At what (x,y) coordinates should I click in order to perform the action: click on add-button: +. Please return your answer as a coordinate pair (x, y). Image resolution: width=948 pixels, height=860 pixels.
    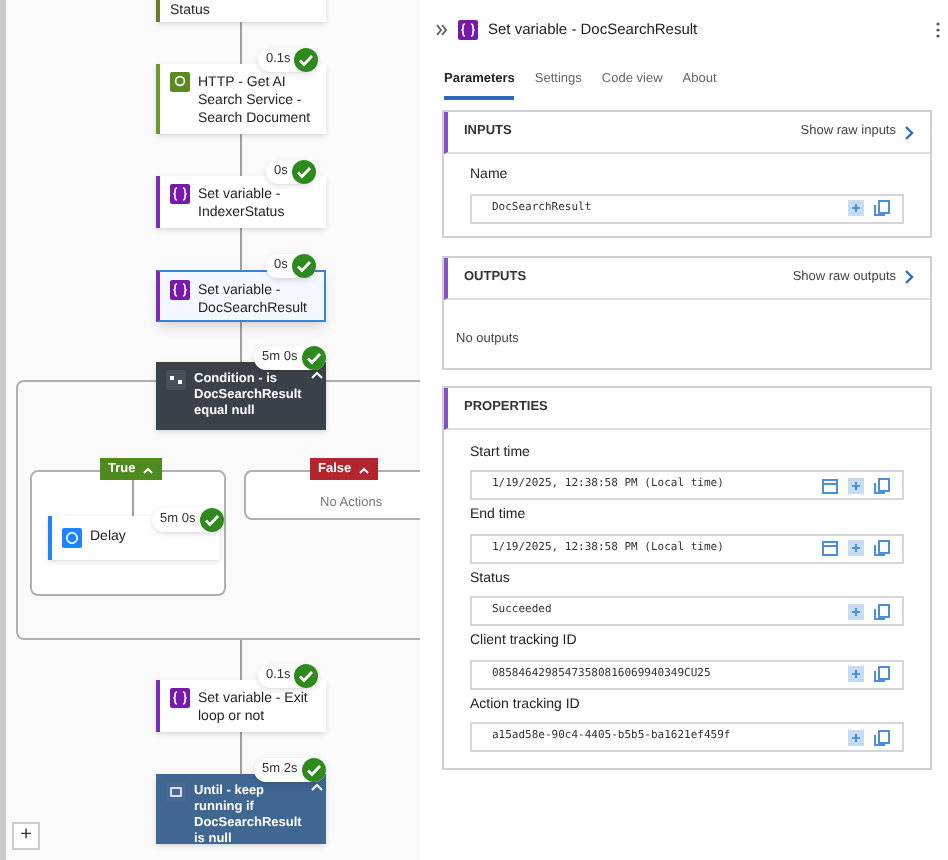
    Looking at the image, I should click on (26, 836).